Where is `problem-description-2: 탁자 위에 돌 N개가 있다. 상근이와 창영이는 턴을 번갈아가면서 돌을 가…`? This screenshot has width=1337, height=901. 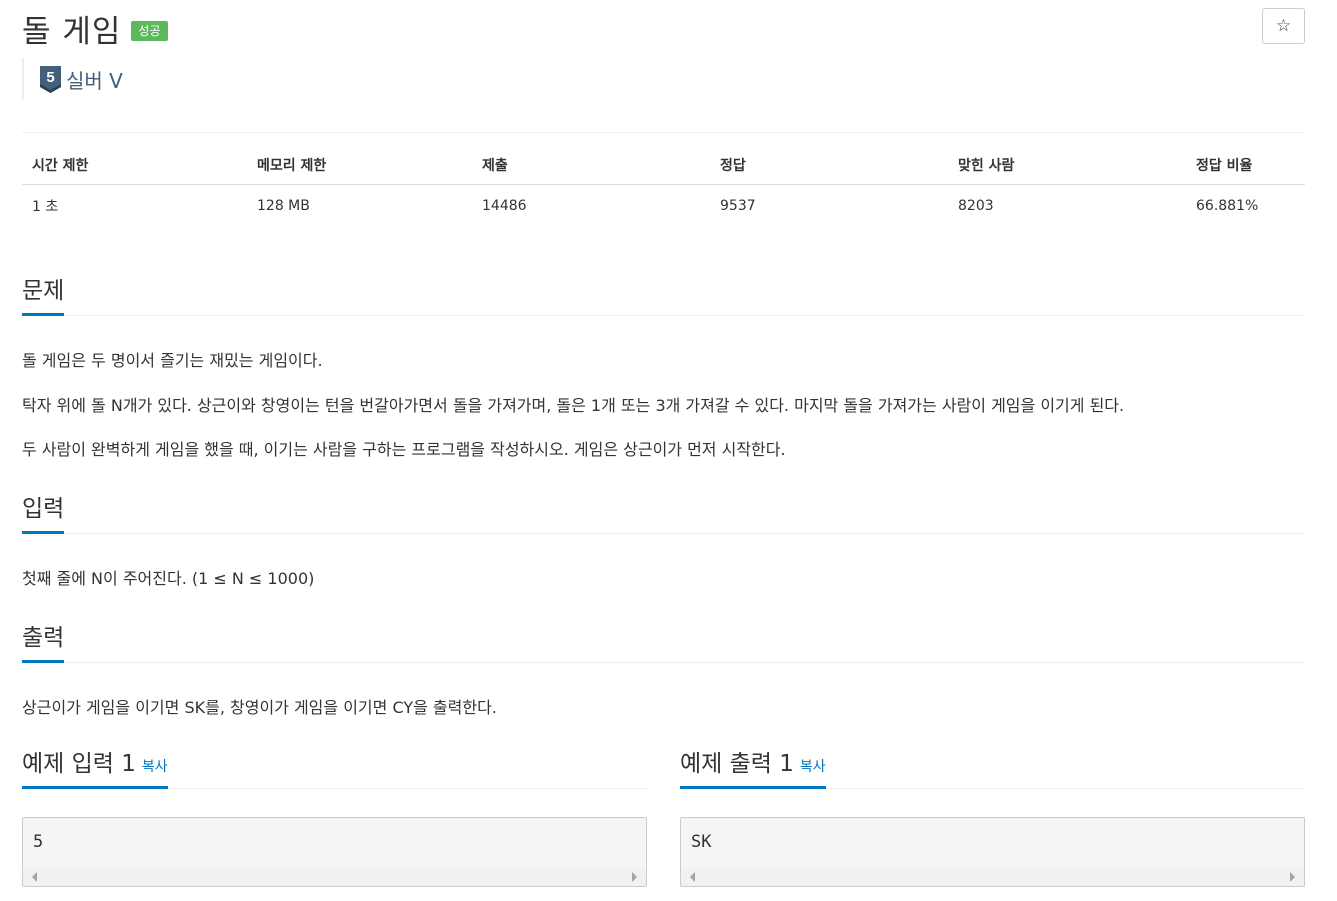 problem-description-2: 탁자 위에 돌 N개가 있다. 상근이와 창영이는 턴을 번갈아가면서 돌을 가… is located at coordinates (573, 405).